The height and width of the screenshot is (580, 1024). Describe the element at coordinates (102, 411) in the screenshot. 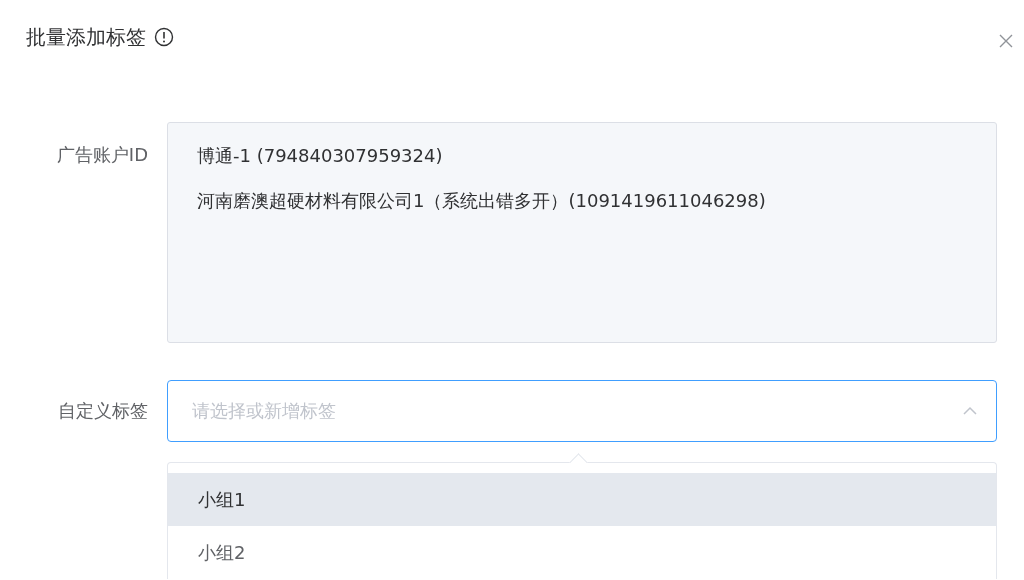

I see `field-label: 自定义标签` at that location.